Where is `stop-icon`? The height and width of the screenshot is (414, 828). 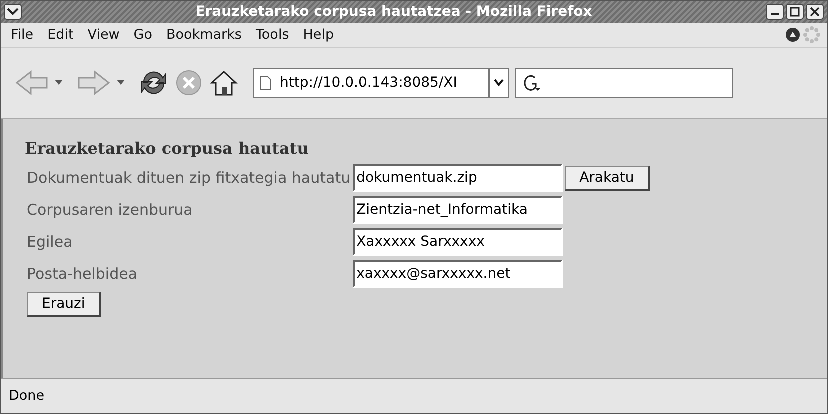 stop-icon is located at coordinates (189, 83).